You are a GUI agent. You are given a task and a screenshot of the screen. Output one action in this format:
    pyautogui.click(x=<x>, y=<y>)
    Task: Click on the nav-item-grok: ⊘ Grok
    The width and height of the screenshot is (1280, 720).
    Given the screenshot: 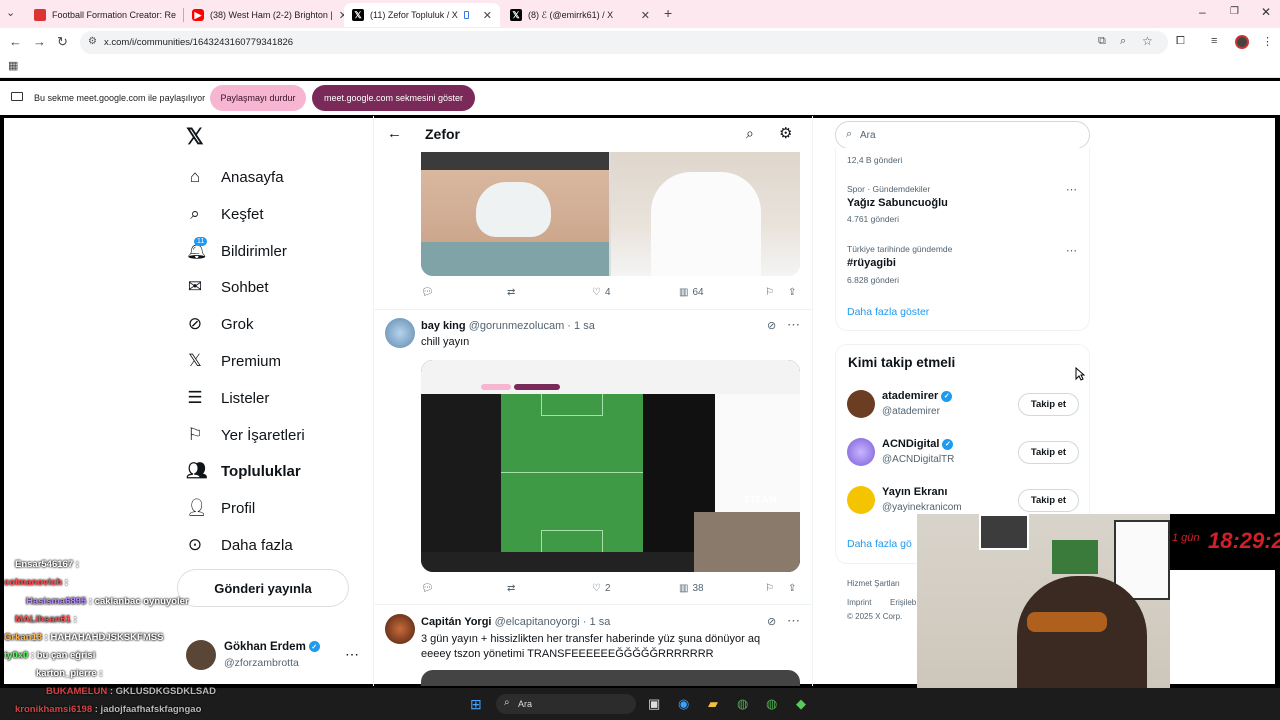 What is the action you would take?
    pyautogui.click(x=220, y=324)
    